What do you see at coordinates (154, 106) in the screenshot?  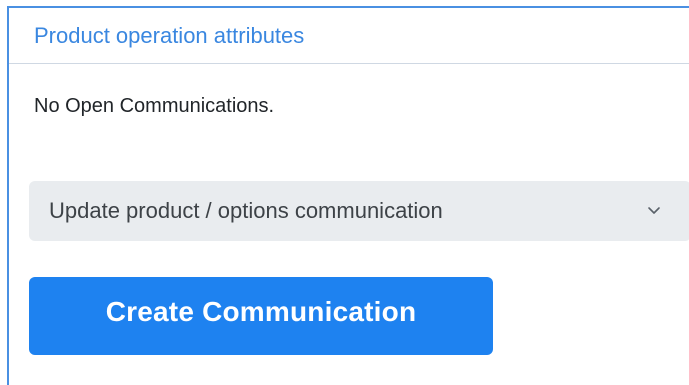 I see `empty-communications-message: No Open Communications.` at bounding box center [154, 106].